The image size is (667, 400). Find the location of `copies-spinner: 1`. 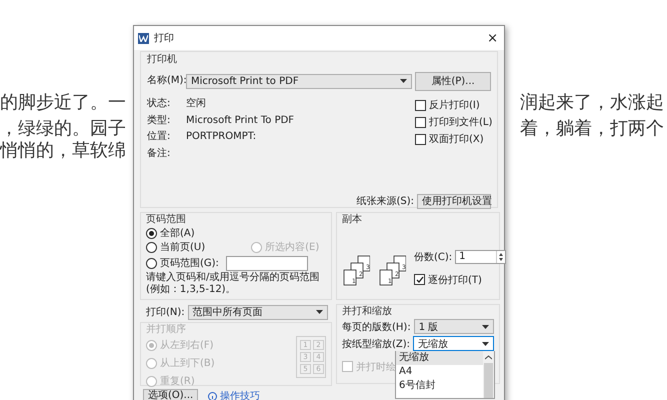

copies-spinner: 1 is located at coordinates (480, 257).